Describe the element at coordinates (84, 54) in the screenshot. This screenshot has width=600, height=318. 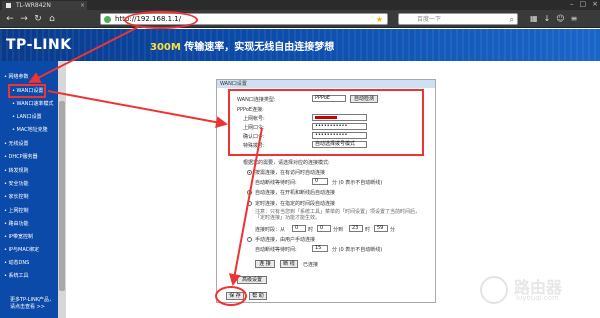
I see `arrow-url-to-sidebar` at that location.